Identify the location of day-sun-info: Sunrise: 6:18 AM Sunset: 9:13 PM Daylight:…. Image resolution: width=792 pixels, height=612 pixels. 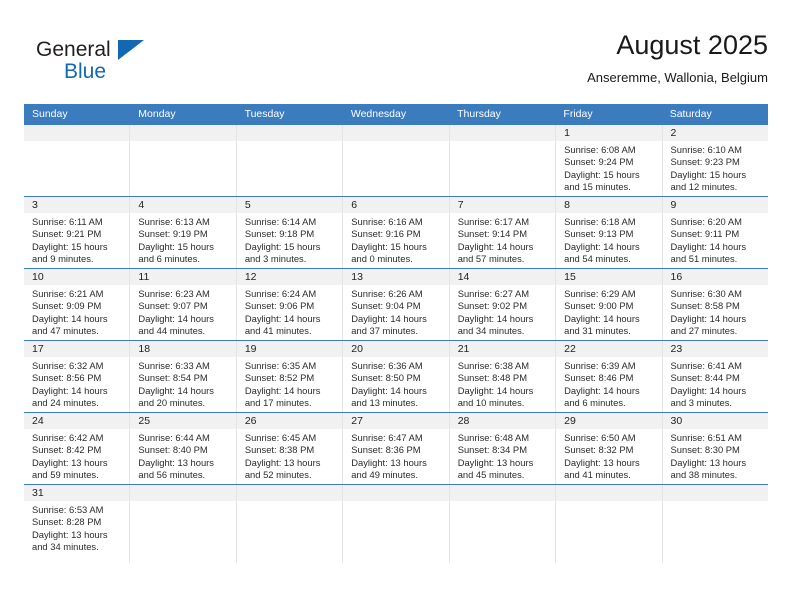
(608, 239).